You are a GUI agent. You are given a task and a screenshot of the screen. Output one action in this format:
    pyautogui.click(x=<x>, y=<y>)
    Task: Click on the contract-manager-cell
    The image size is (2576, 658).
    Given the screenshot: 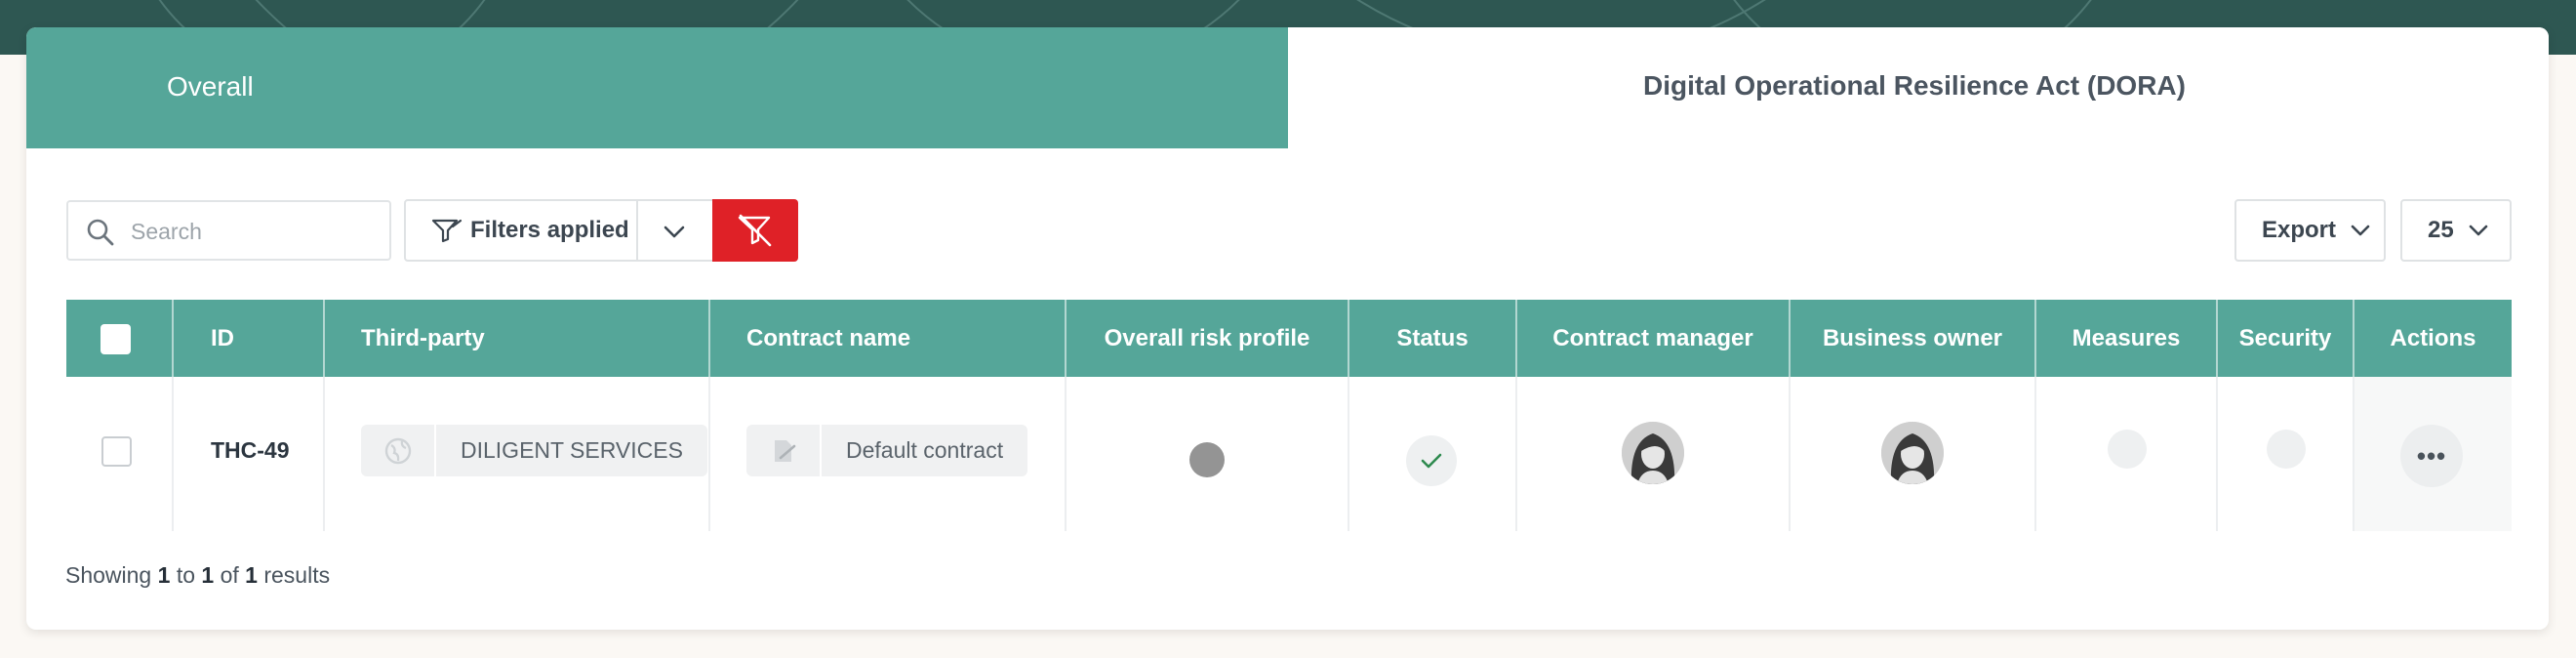 What is the action you would take?
    pyautogui.click(x=1654, y=454)
    